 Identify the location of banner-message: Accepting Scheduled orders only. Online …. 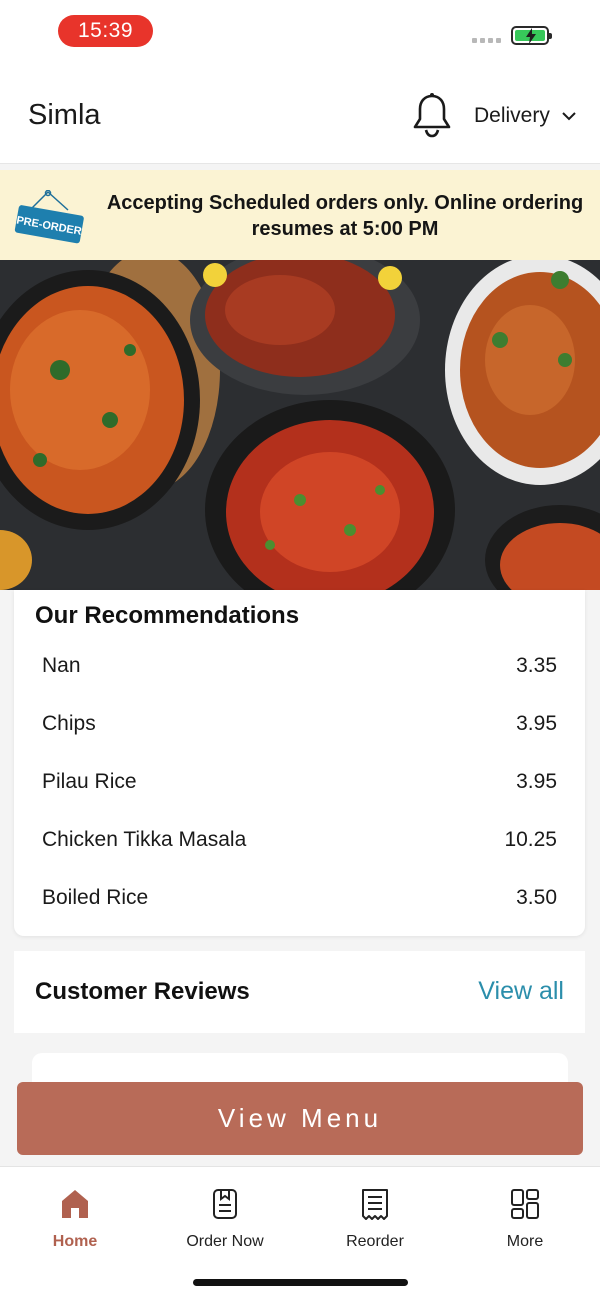
(345, 216).